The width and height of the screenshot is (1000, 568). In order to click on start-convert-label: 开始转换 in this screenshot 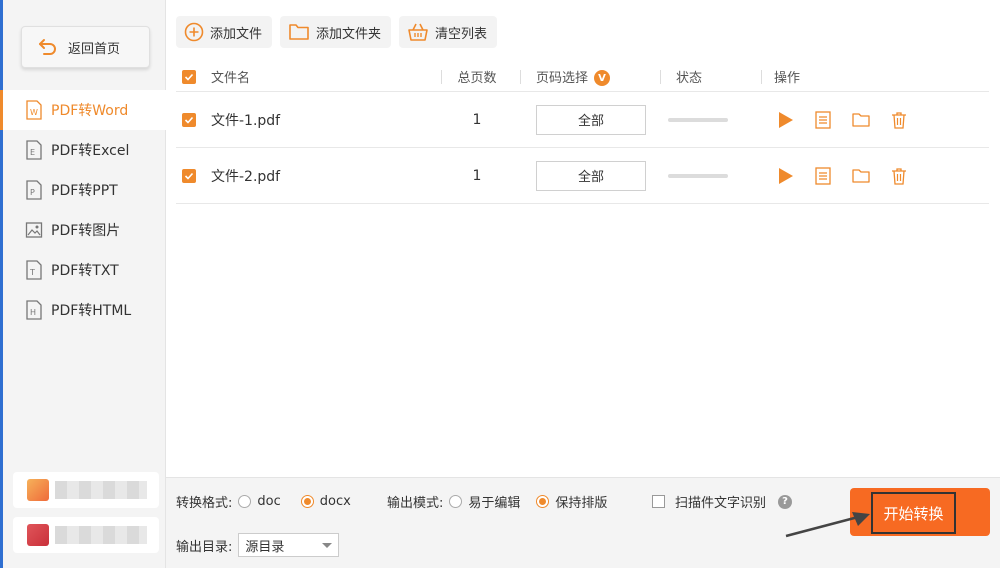, I will do `click(913, 513)`.